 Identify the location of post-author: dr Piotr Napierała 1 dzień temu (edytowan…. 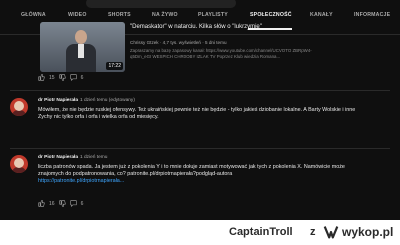
(86, 100).